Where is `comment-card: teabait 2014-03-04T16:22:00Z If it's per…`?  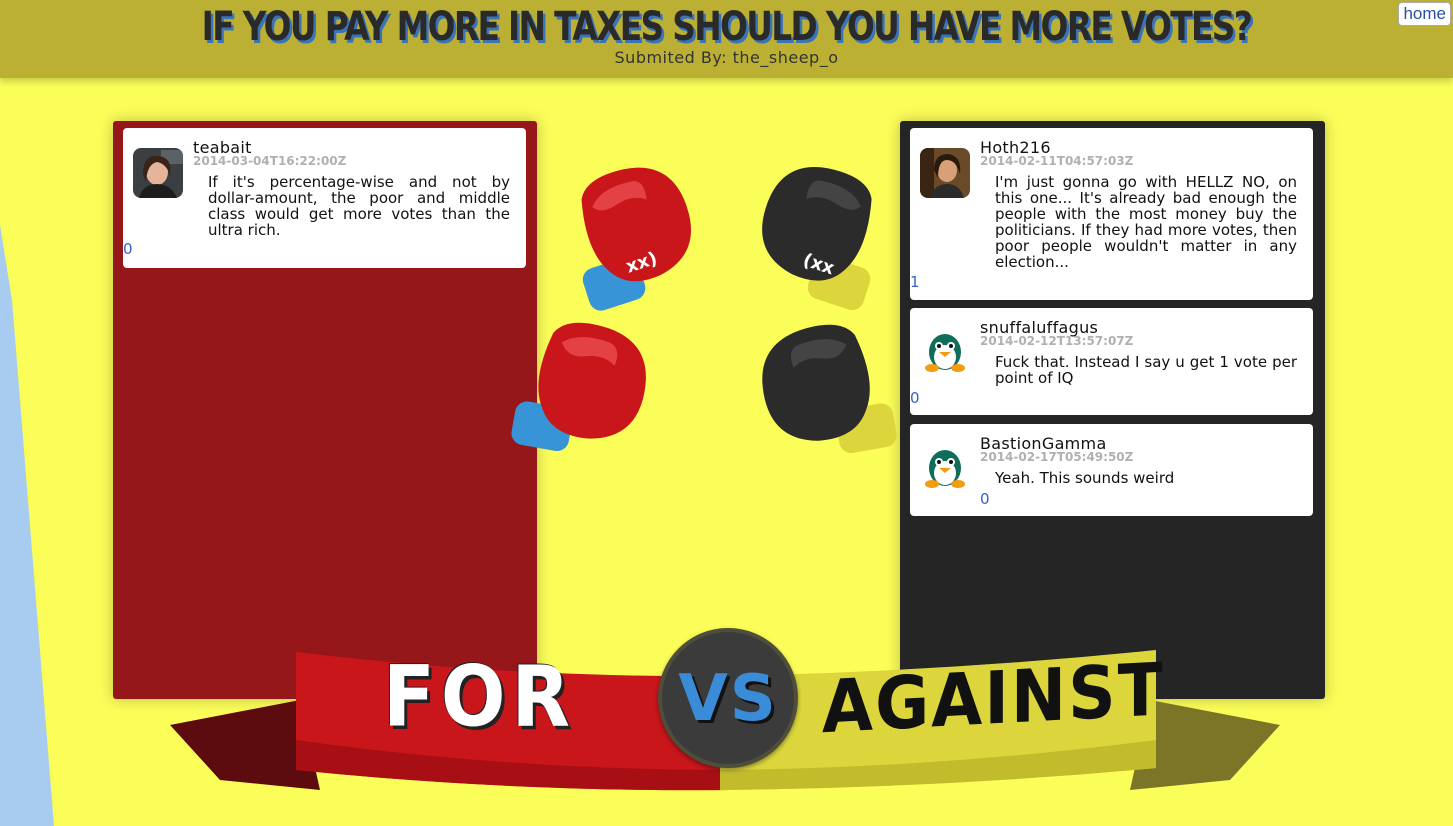
comment-card: teabait 2014-03-04T16:22:00Z If it's per… is located at coordinates (324, 198).